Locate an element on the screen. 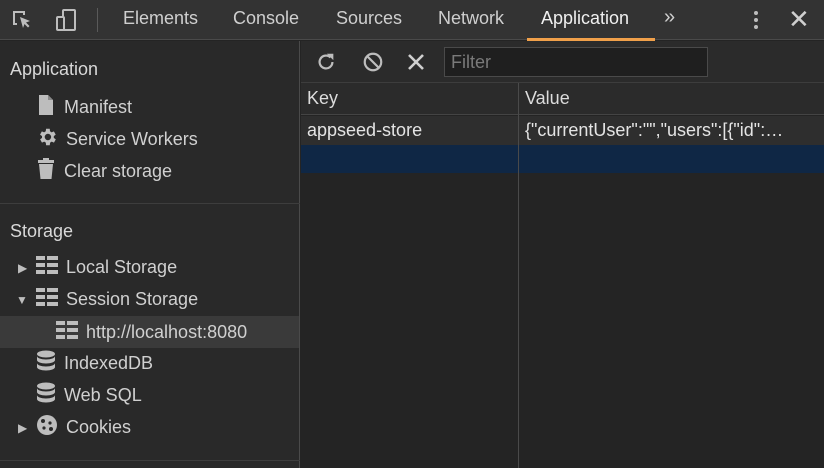  column-header-key: Key is located at coordinates (322, 99).